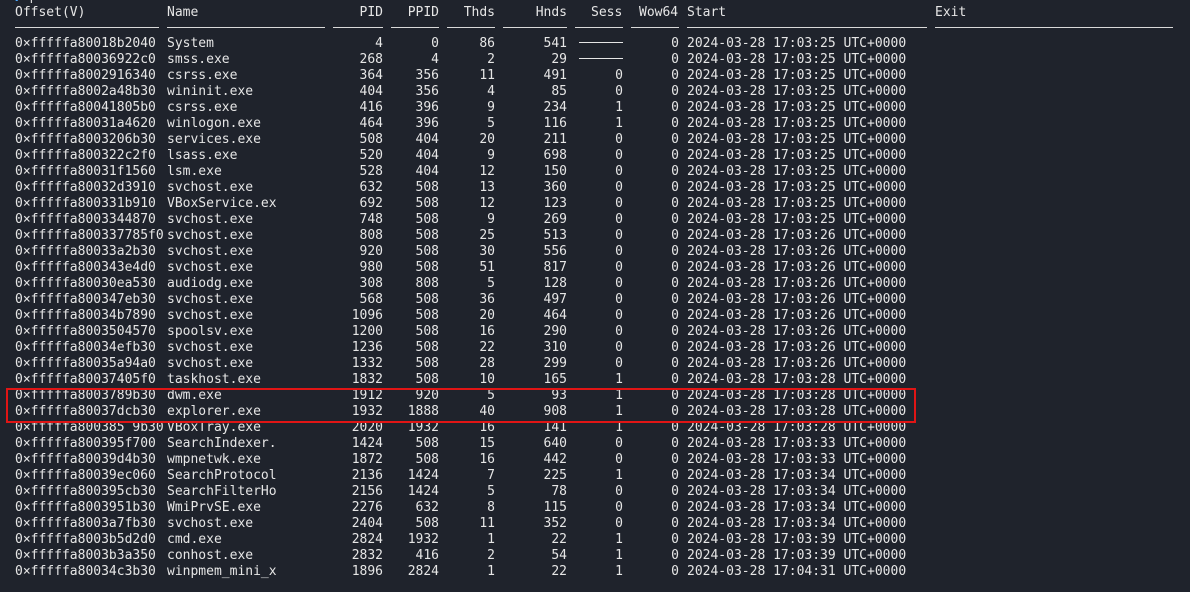  I want to click on cell-thds: 9, so click(491, 219).